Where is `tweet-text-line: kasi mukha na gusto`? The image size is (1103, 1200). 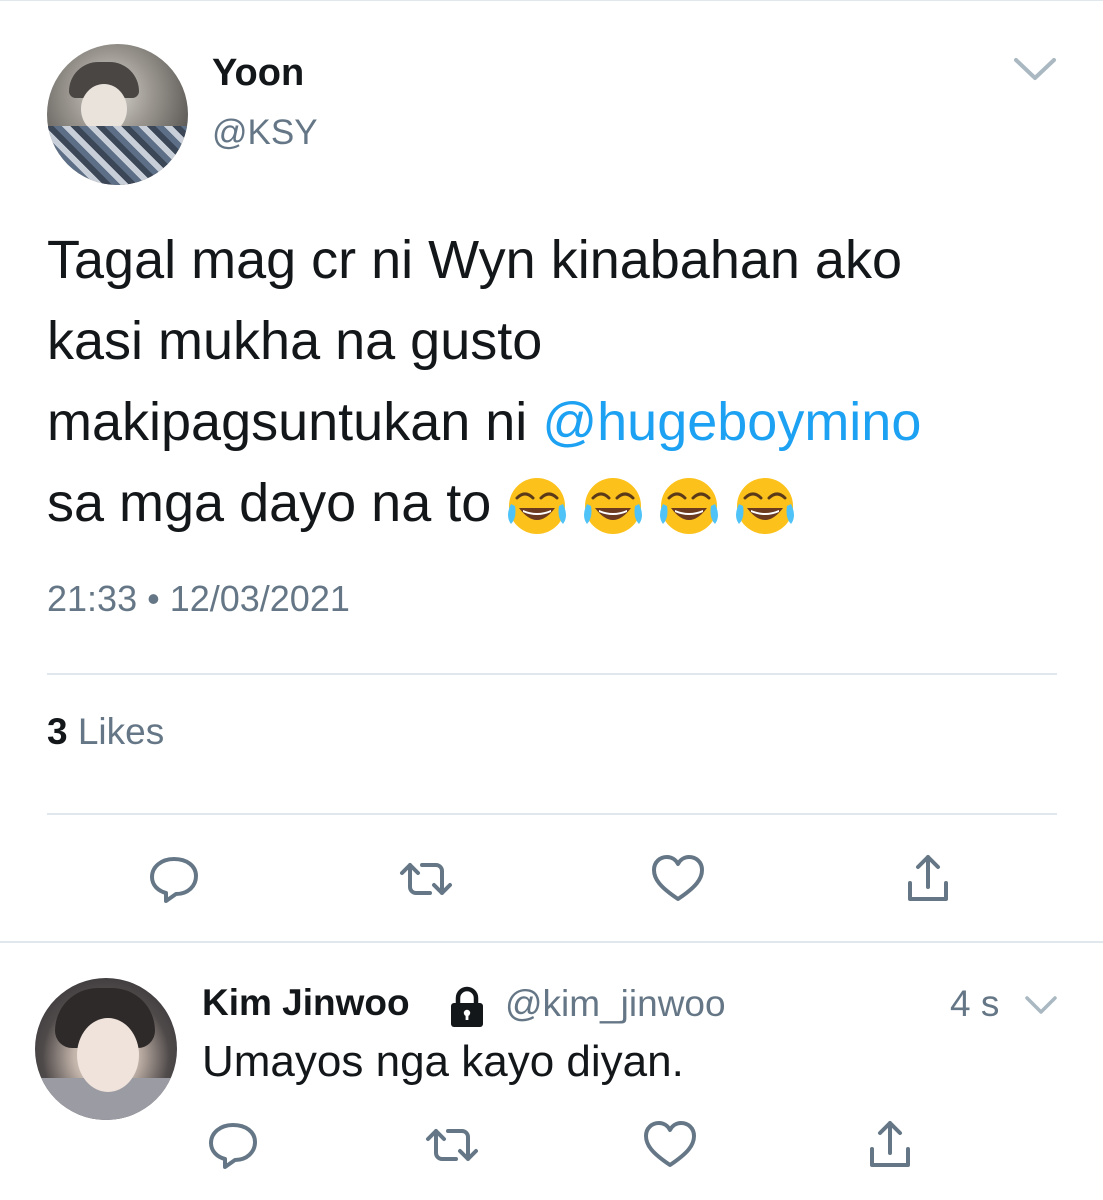 tweet-text-line: kasi mukha na gusto is located at coordinates (295, 341).